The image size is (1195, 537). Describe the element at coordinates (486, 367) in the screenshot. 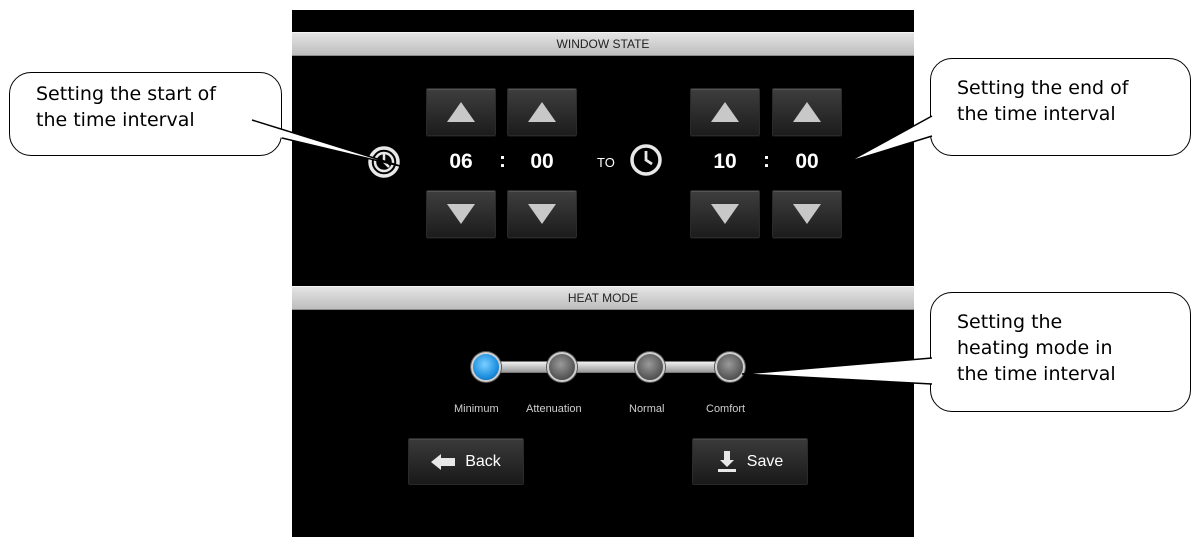

I see `heat-mode-knob-minimum` at that location.